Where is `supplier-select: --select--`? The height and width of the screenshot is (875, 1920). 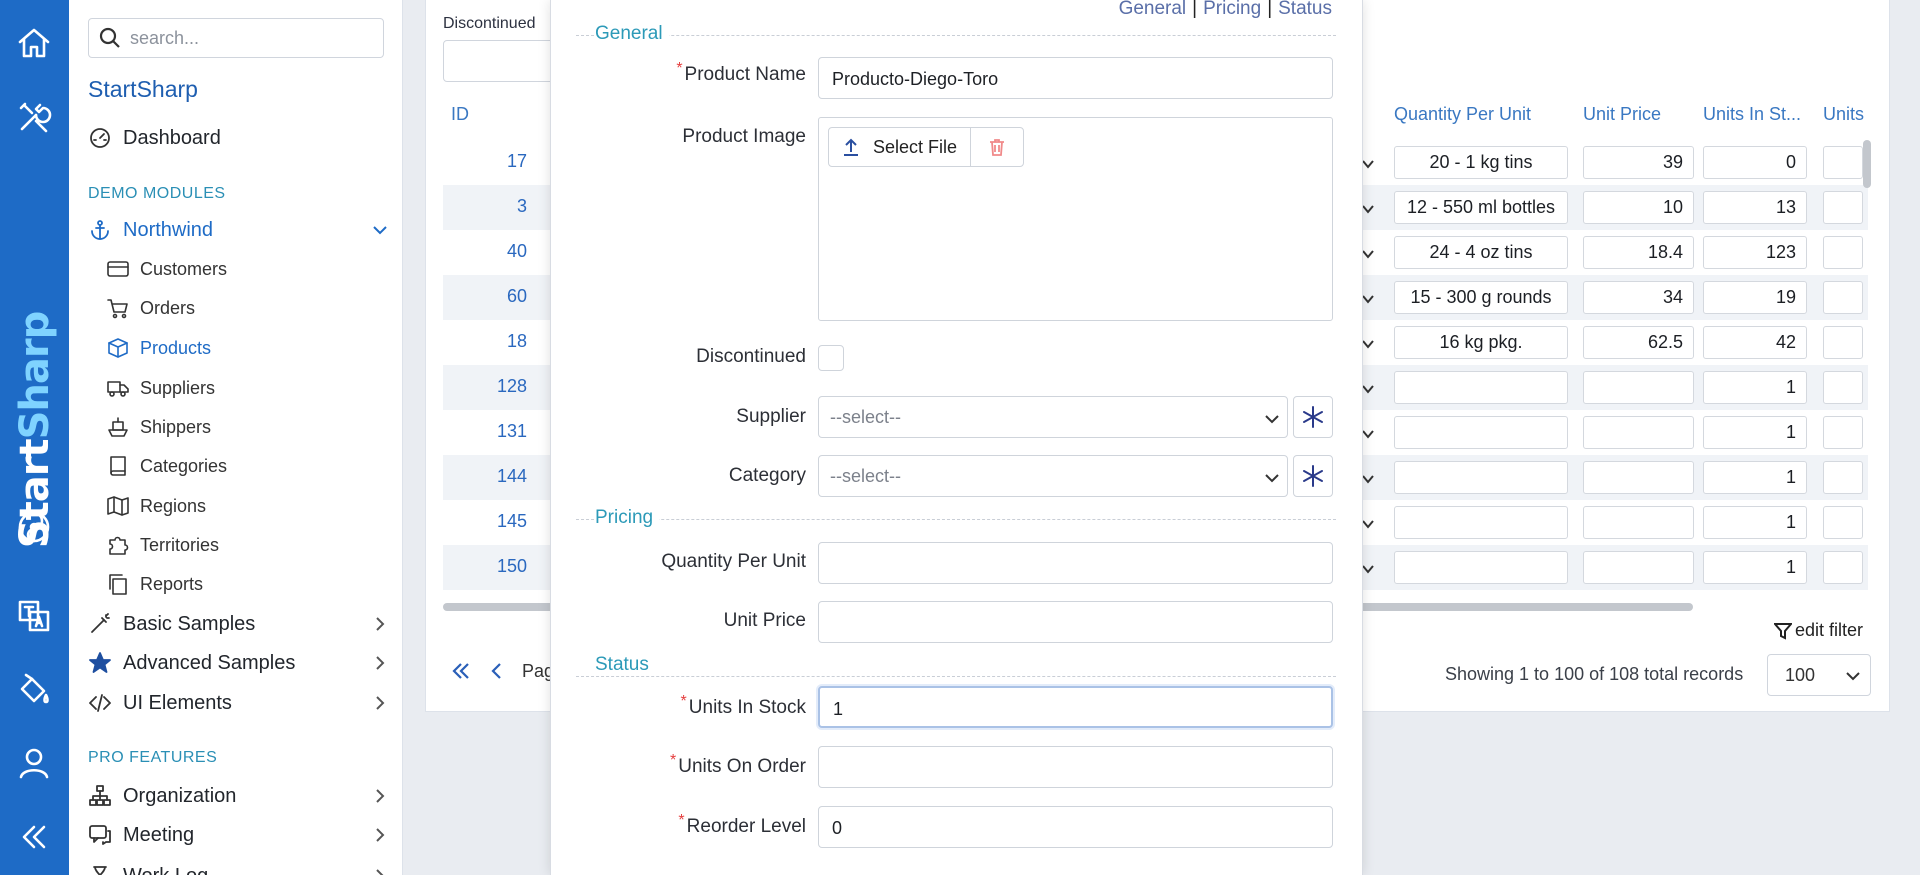
supplier-select: --select-- is located at coordinates (1053, 417).